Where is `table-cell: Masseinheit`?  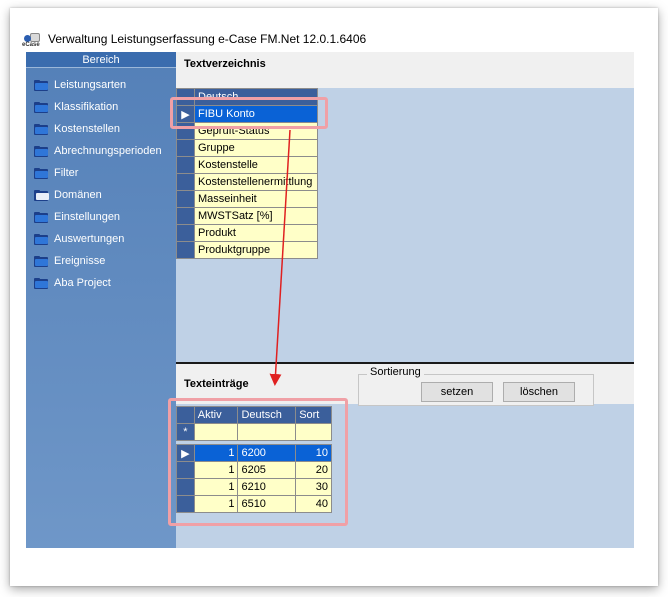 table-cell: Masseinheit is located at coordinates (256, 199).